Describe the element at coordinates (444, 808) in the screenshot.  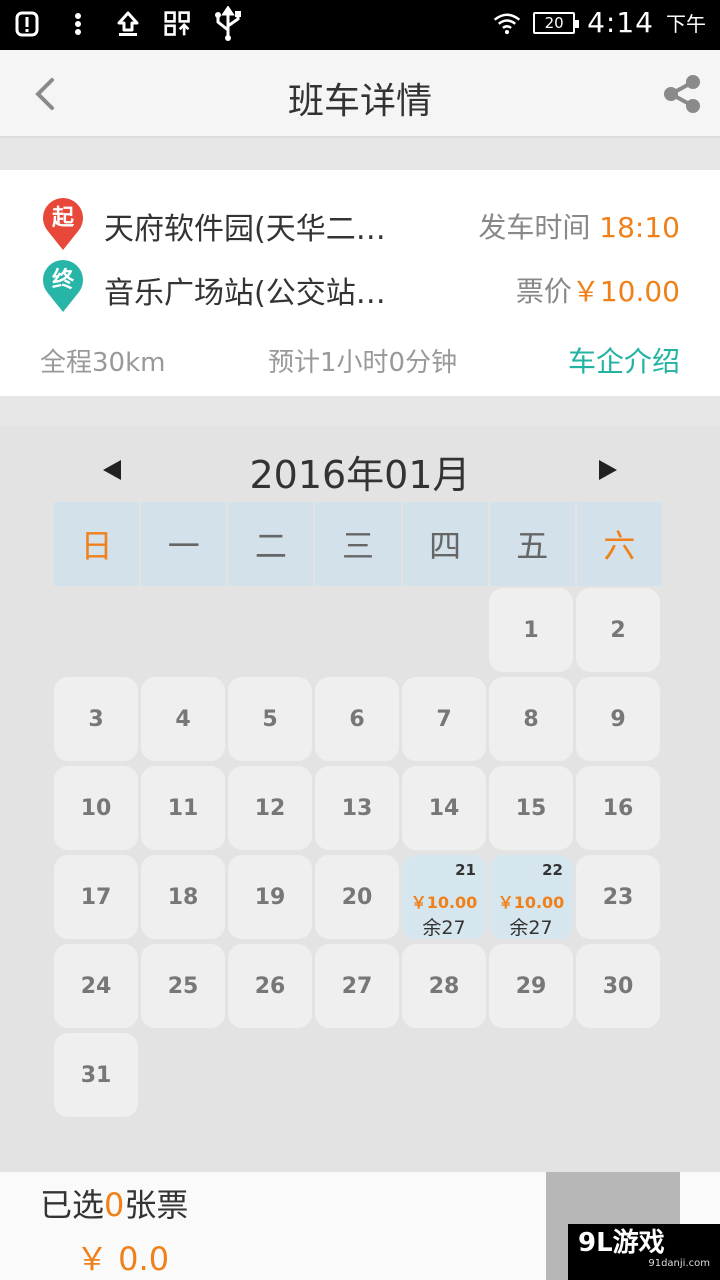
I see `calendar-day: 14` at that location.